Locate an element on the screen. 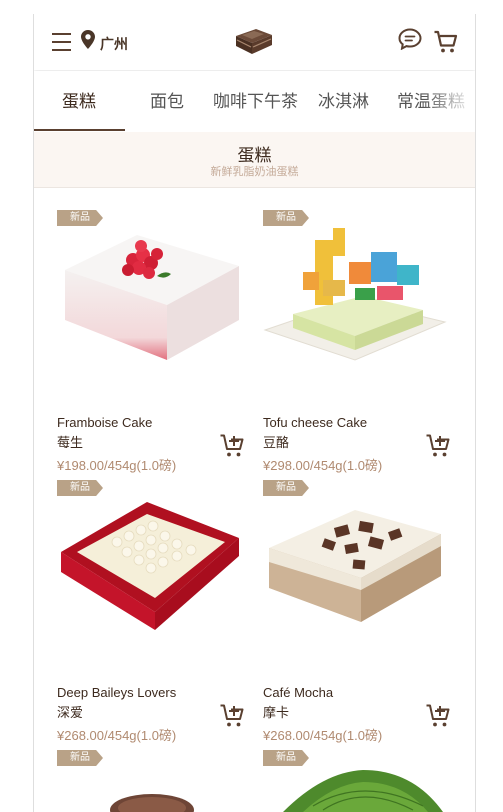  tab-fade-overlay is located at coordinates (449, 101).